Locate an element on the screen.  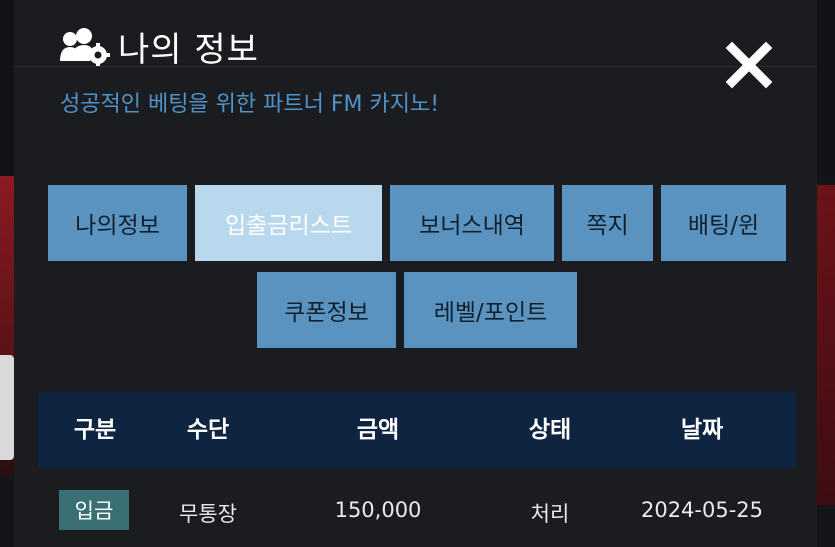
background-card-image is located at coordinates (7, 407).